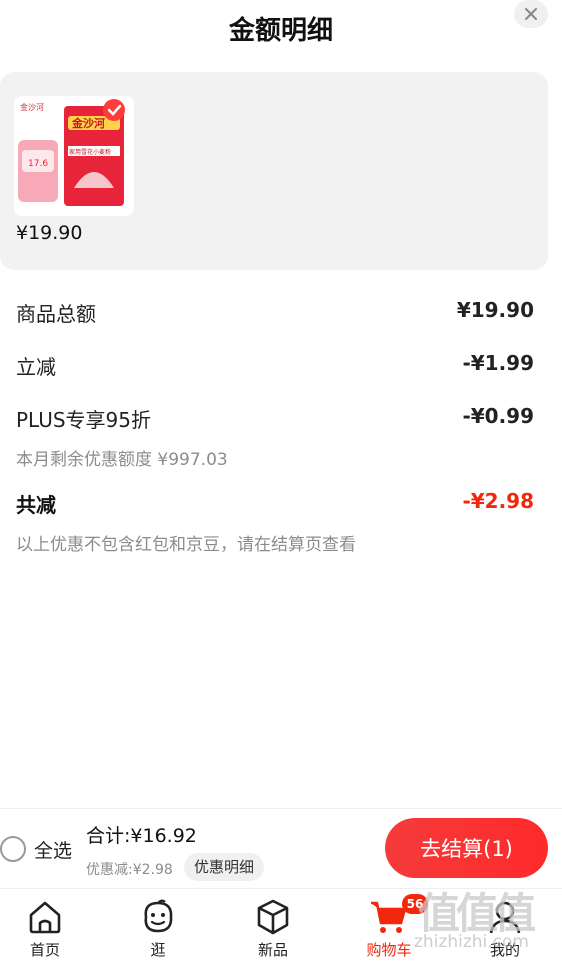  Describe the element at coordinates (158, 916) in the screenshot. I see `browse-face-icon` at that location.